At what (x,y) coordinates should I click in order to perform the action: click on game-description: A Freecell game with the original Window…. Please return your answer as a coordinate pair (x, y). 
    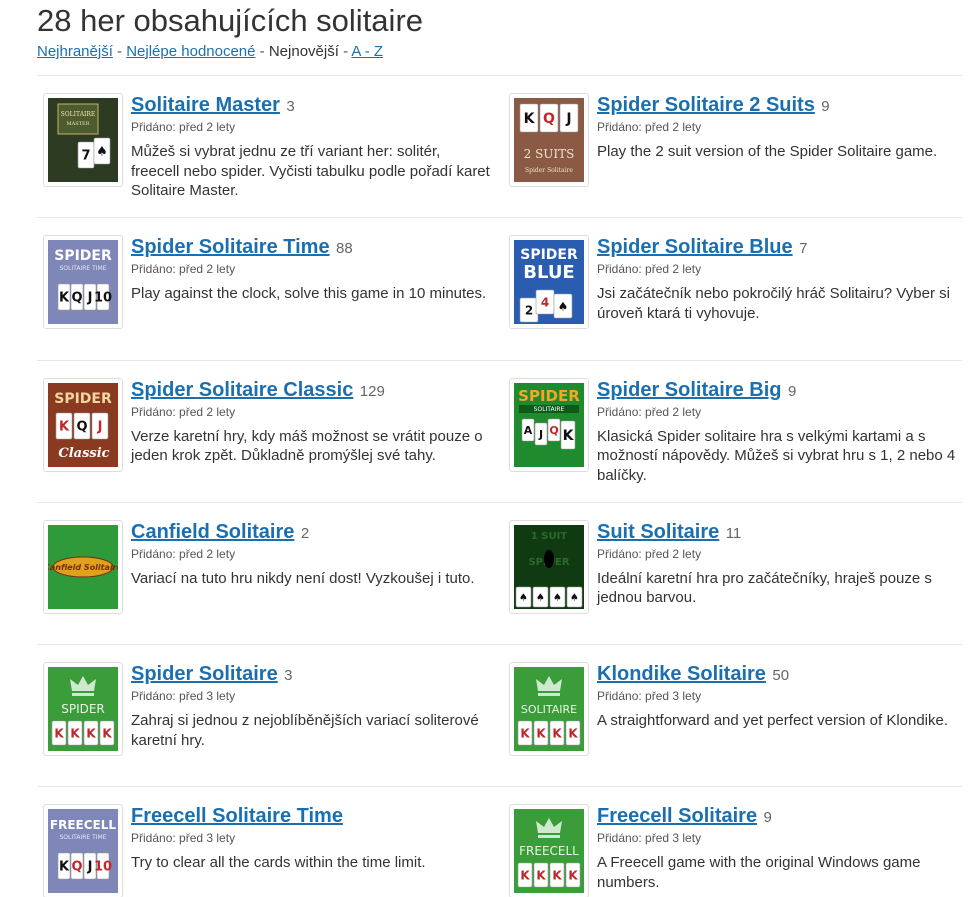
    Looking at the image, I should click on (759, 872).